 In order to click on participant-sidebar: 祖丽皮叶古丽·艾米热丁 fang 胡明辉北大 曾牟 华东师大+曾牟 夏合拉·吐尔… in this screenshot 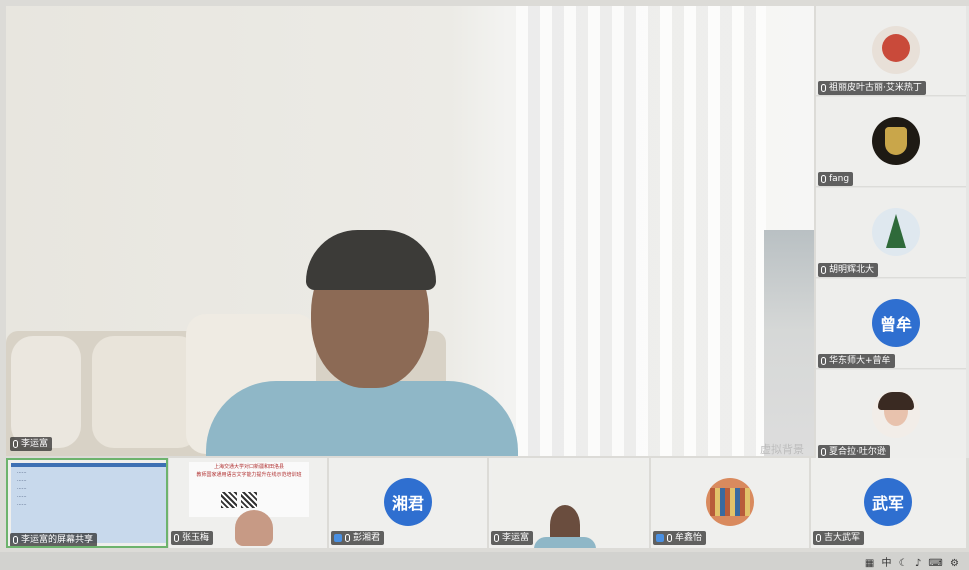, I will do `click(892, 233)`.